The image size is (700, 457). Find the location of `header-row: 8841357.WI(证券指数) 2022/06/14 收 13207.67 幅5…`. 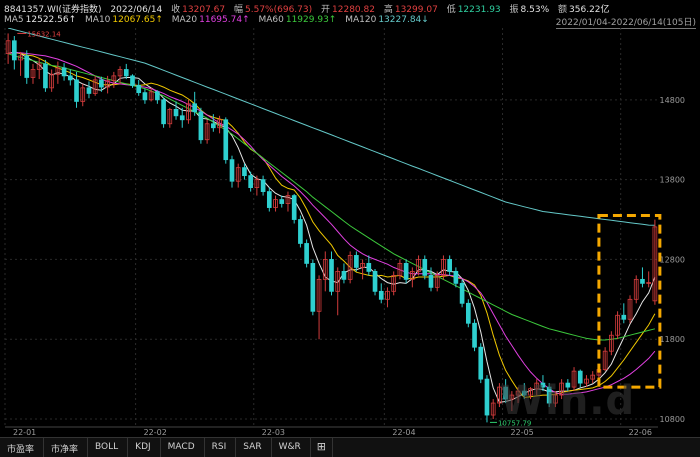

header-row: 8841357.WI(证券指数) 2022/06/14 收 13207.67 幅5… is located at coordinates (310, 8).